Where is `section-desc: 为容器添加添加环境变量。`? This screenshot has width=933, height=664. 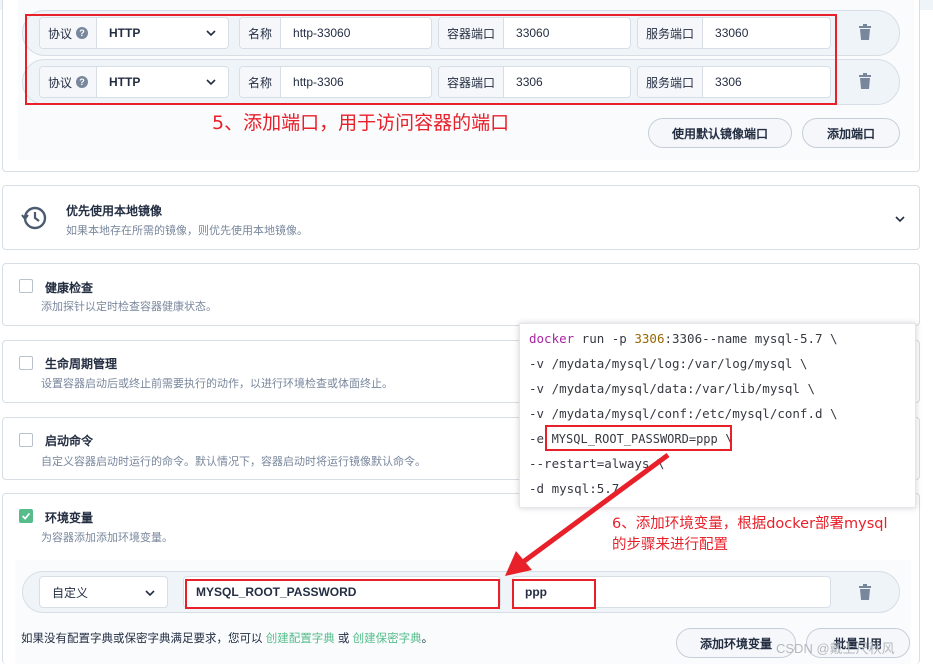
section-desc: 为容器添加添加环境变量。 is located at coordinates (107, 538).